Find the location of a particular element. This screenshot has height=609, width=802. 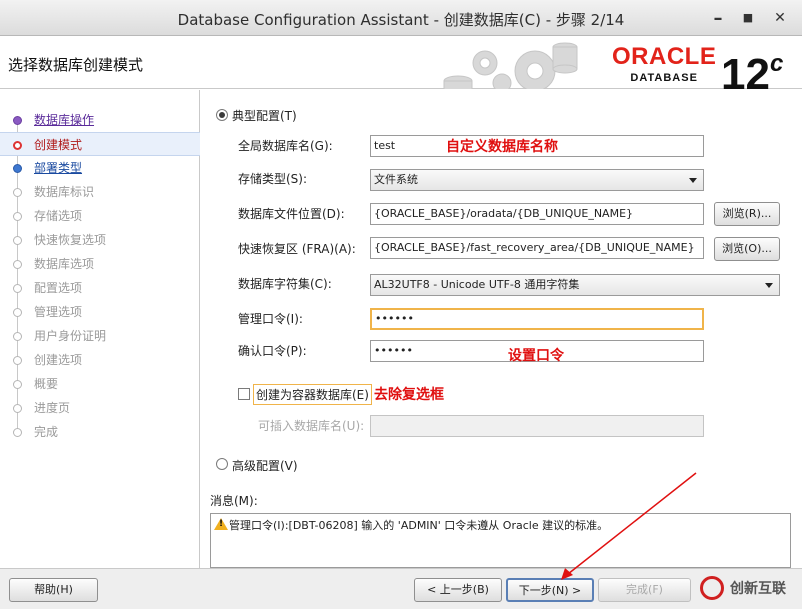

sidebar-step: 用户身份证明 is located at coordinates (100, 336).